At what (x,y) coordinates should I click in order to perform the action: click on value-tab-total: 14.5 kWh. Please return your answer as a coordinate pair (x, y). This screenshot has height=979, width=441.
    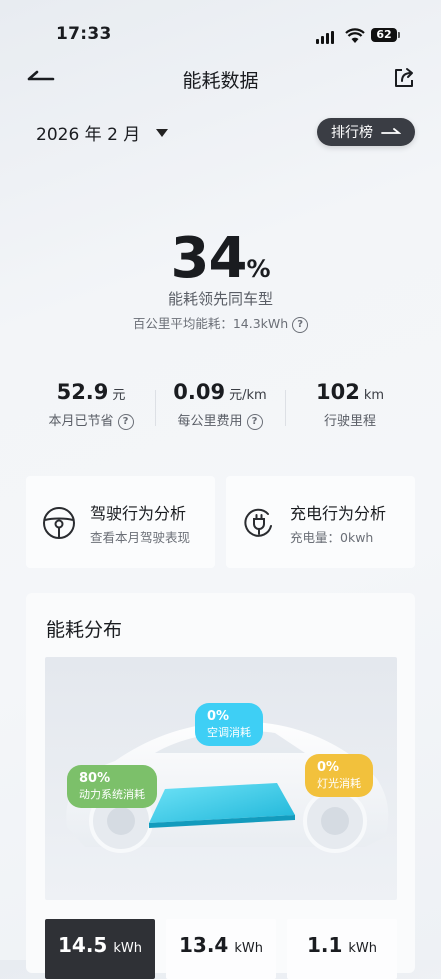
    Looking at the image, I should click on (100, 949).